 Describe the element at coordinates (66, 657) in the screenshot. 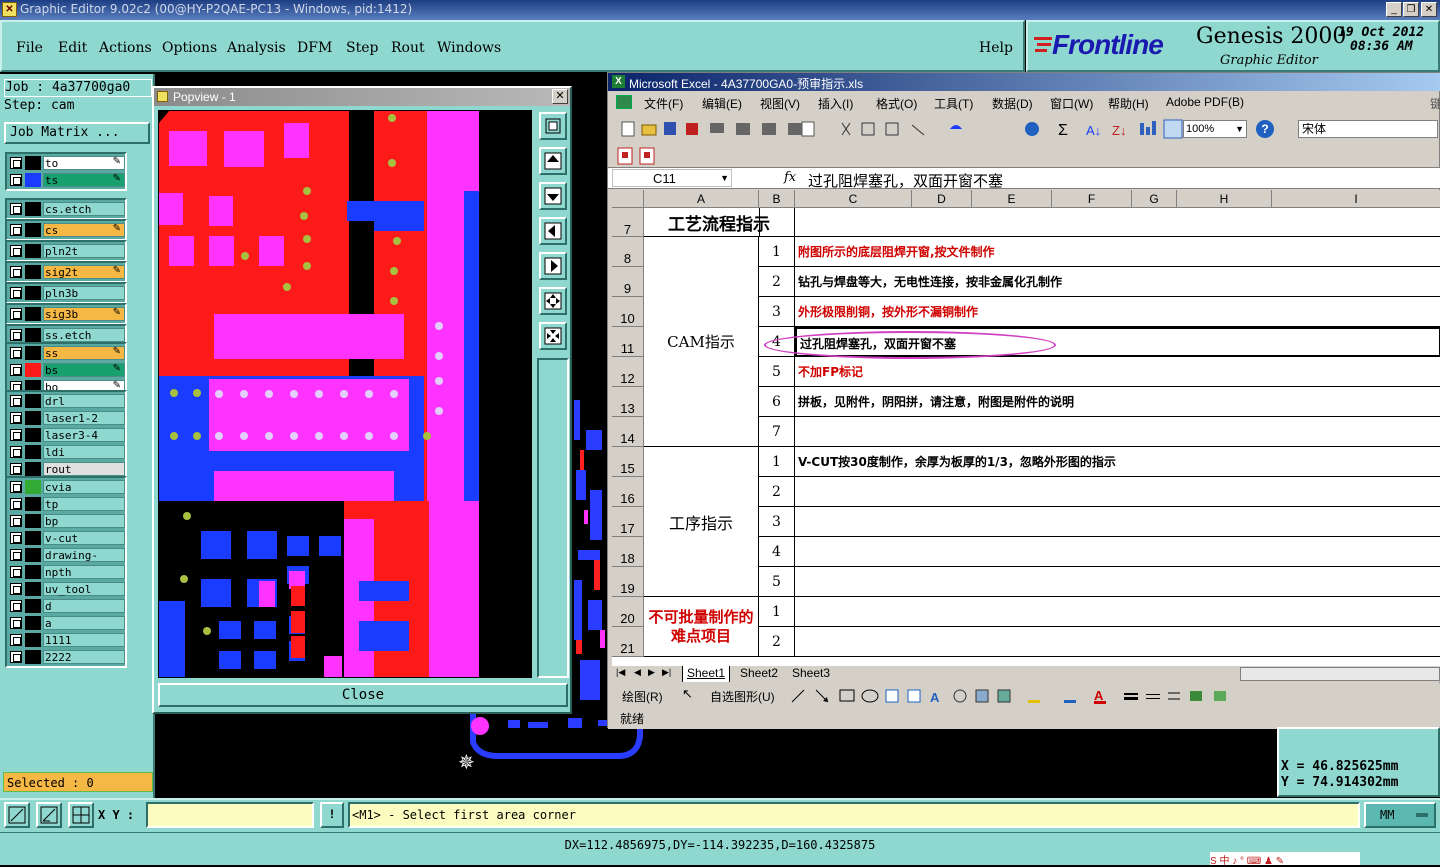

I see `layer-row: 2222` at that location.